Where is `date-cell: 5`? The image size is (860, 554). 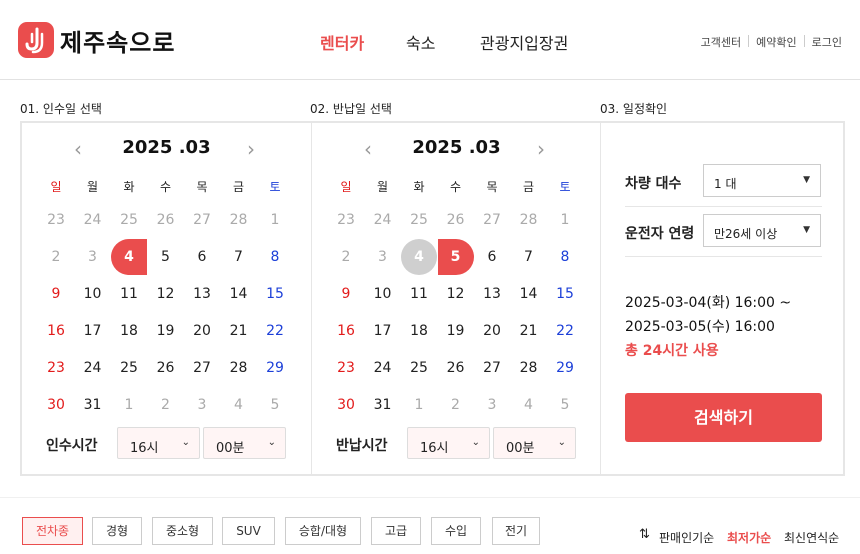 date-cell: 5 is located at coordinates (166, 257).